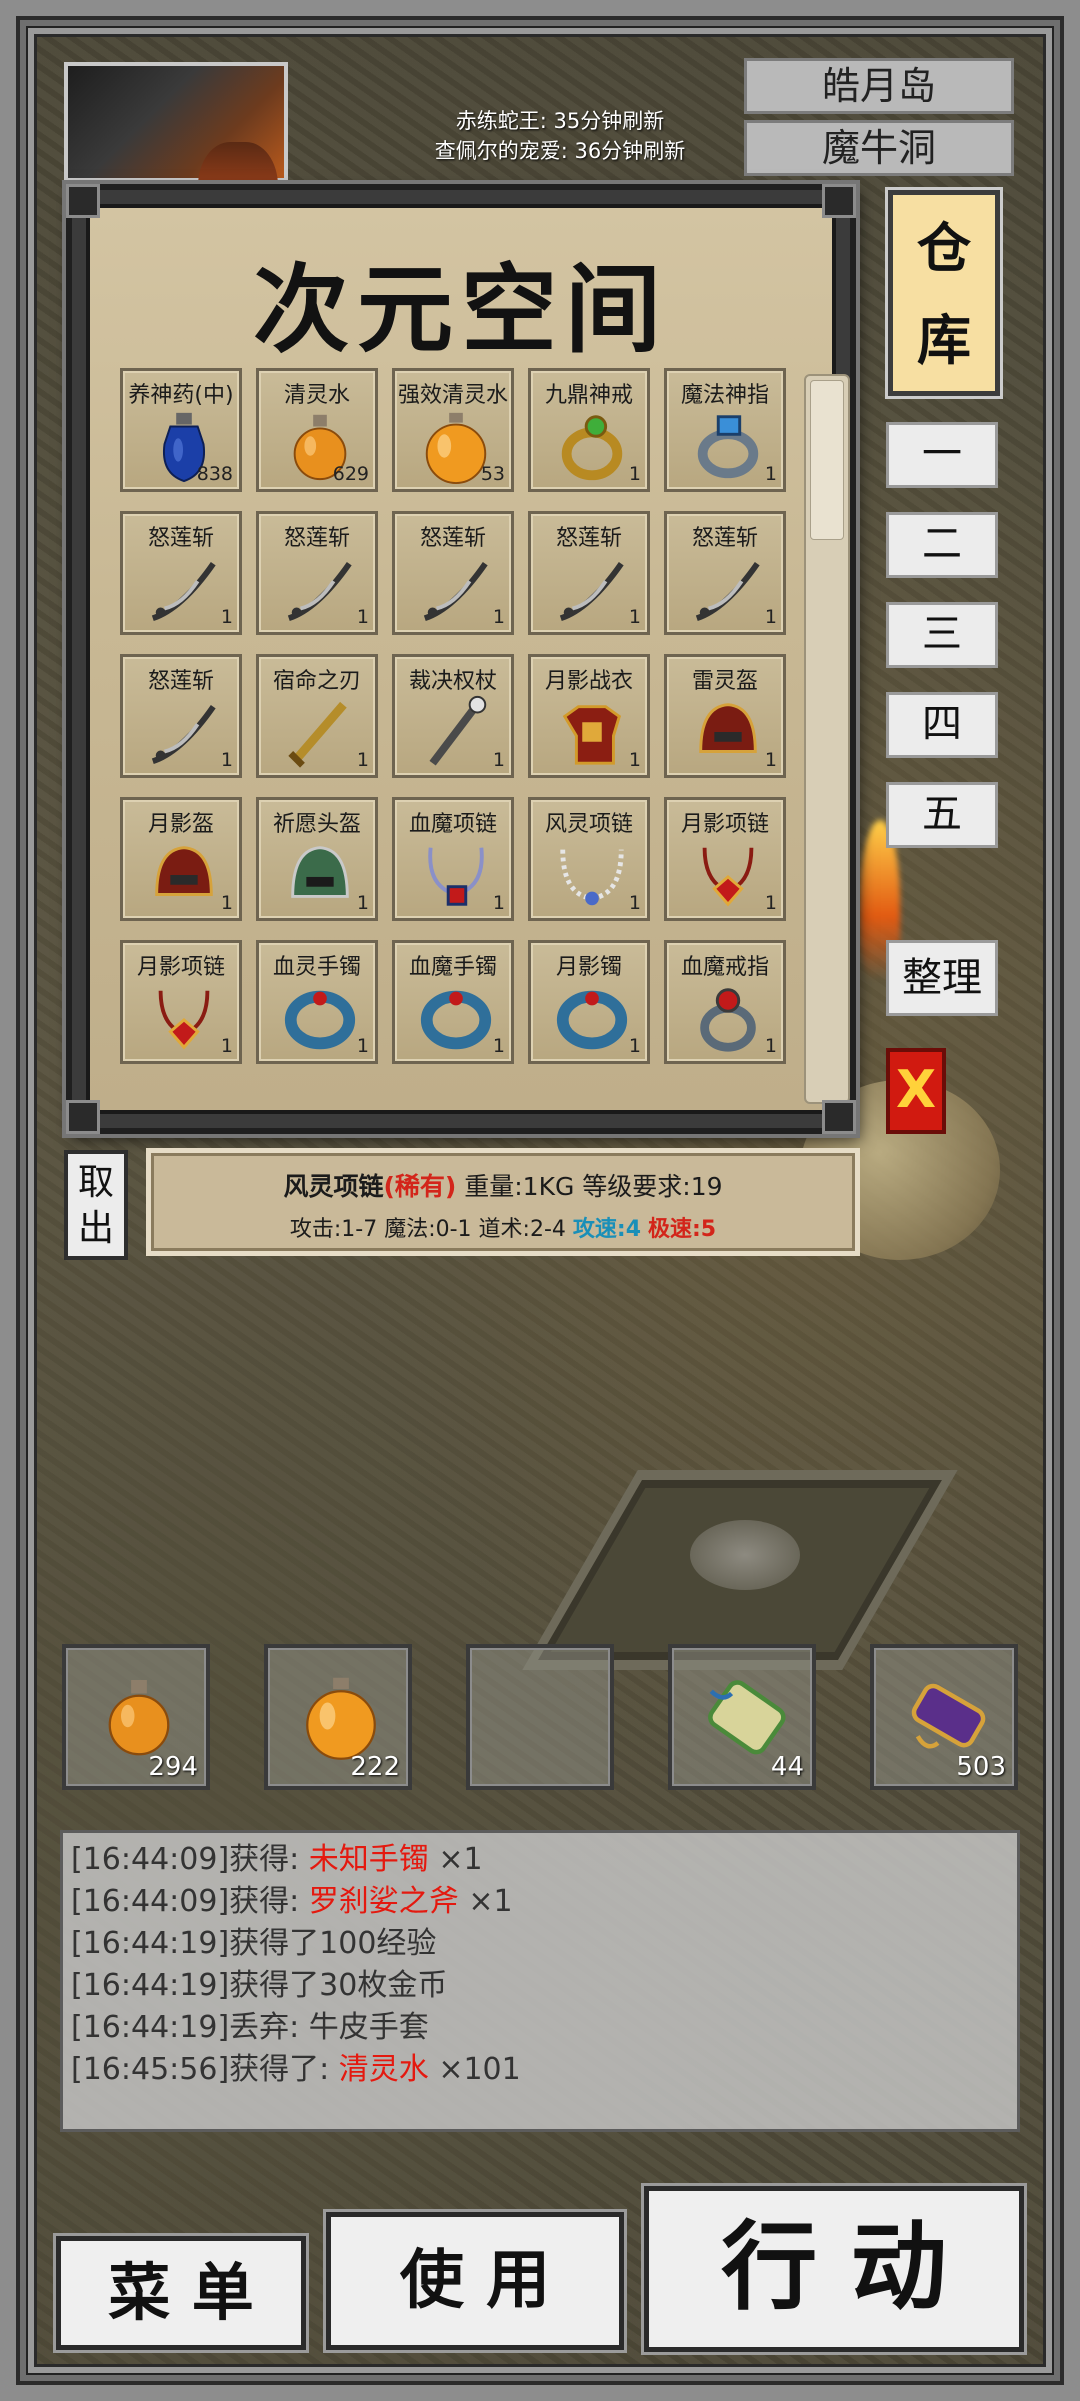  What do you see at coordinates (560, 121) in the screenshot?
I see `boss-timer-1: 赤练蛇王: 35分钟刷新` at bounding box center [560, 121].